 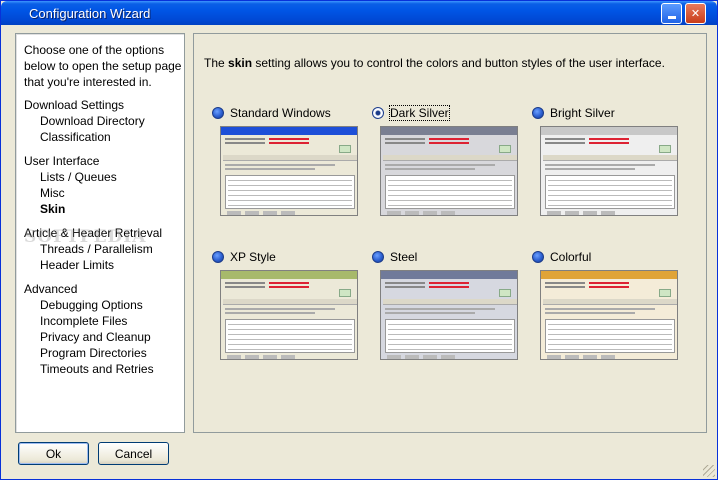 I want to click on skin-option-steel: Steel, so click(x=447, y=304).